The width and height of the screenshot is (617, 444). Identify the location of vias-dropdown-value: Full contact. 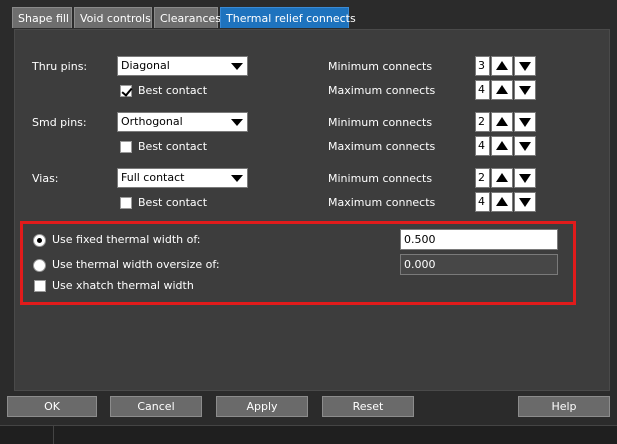
(153, 177).